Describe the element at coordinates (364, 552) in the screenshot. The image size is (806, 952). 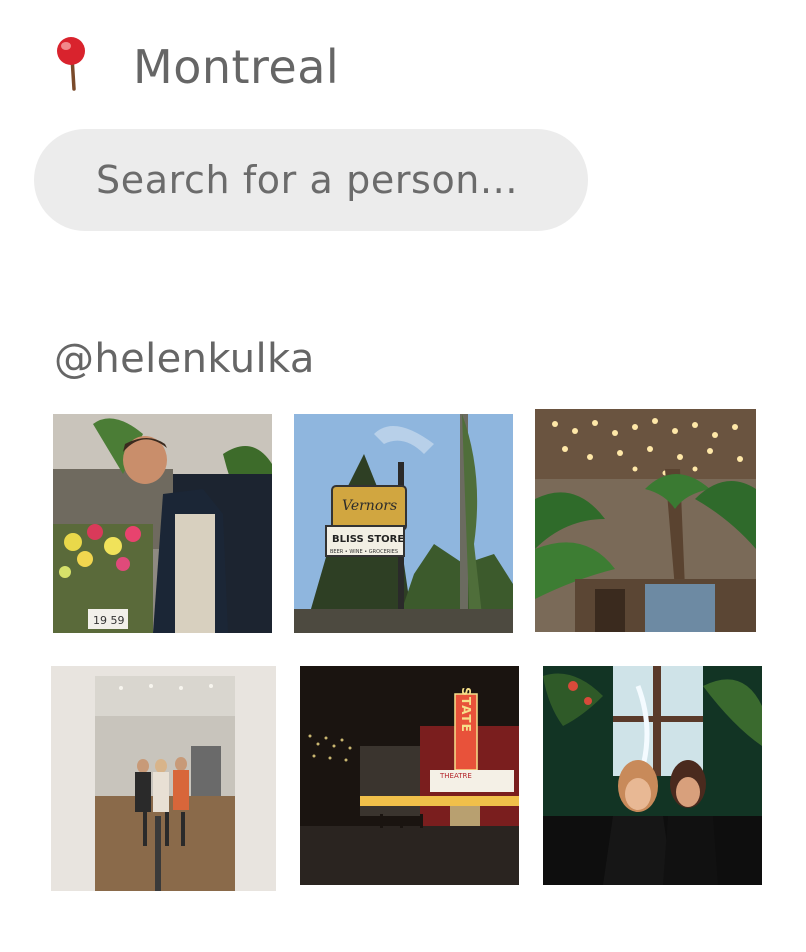
I see `sign-sub-text: BEER • WINE • GROCERIES` at that location.